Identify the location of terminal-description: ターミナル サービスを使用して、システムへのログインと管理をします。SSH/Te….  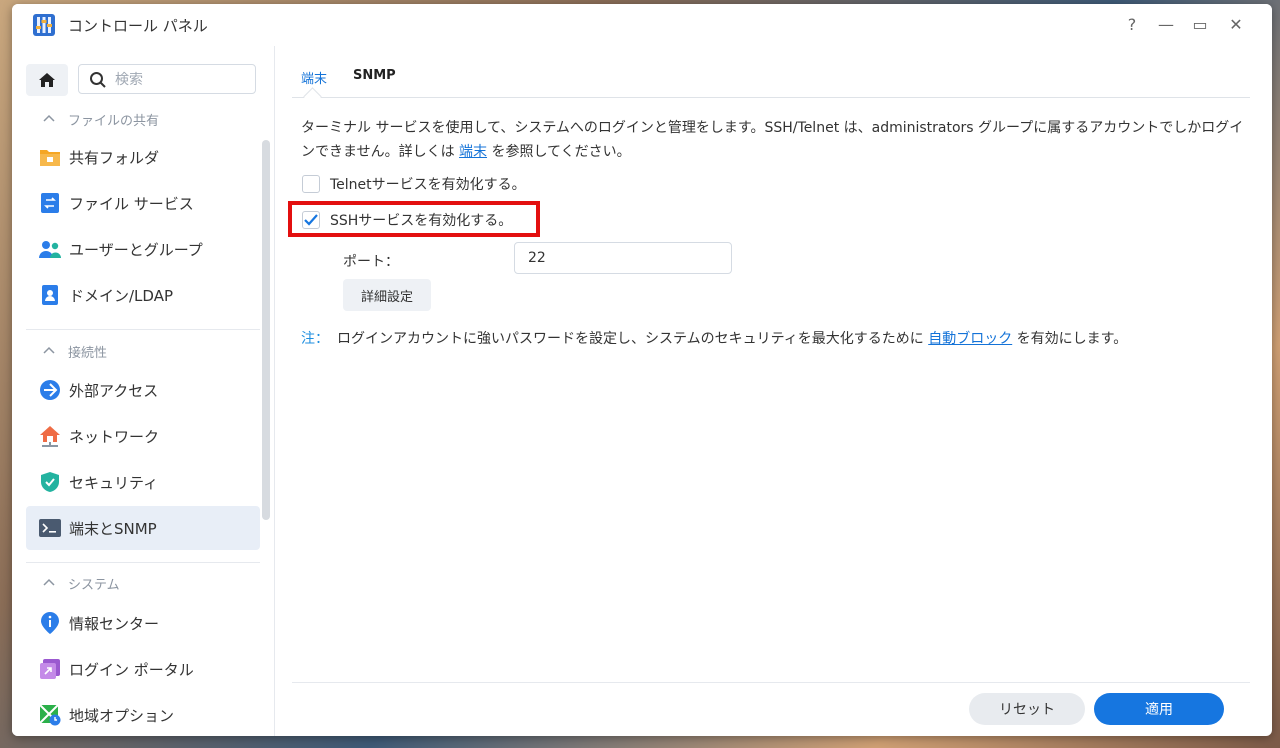
(773, 140).